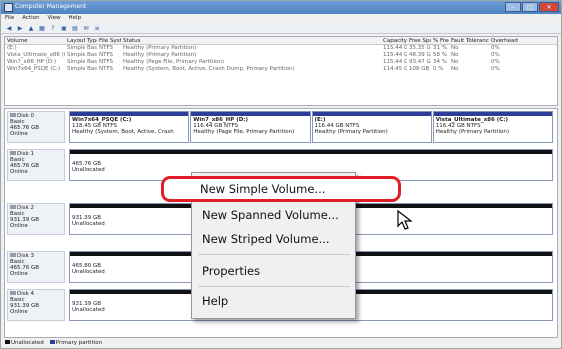  Describe the element at coordinates (509, 40) in the screenshot. I see `col-overhead: Overhead` at that location.